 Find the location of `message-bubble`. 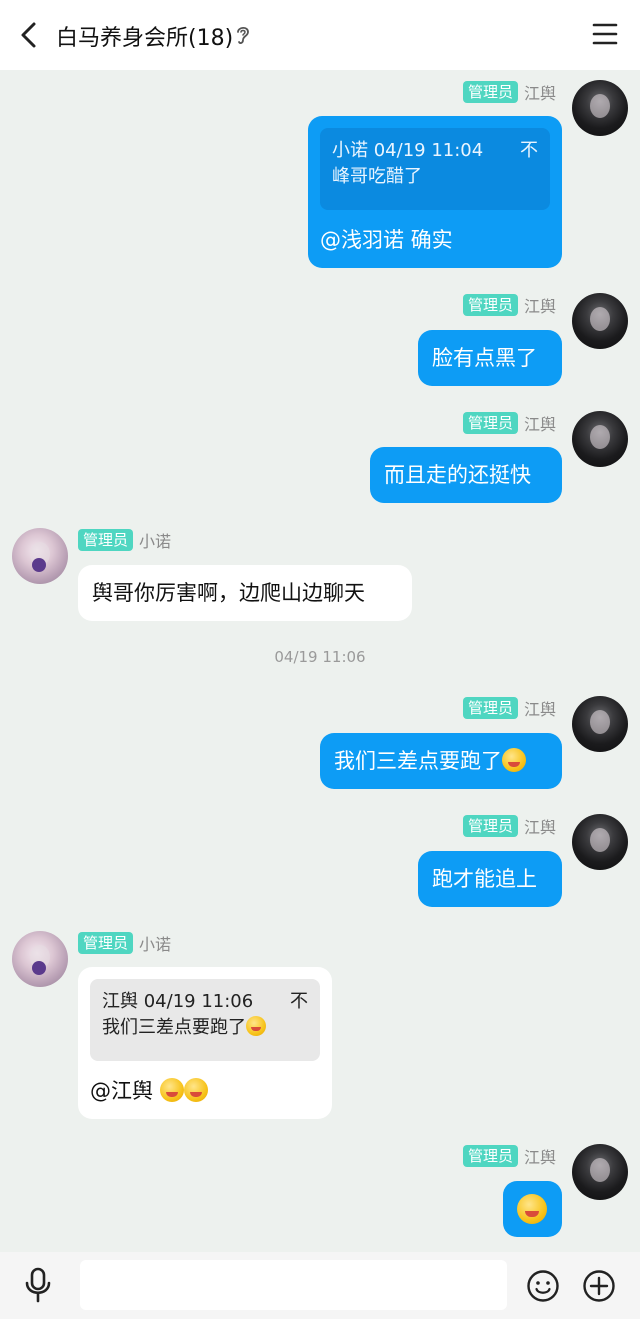

message-bubble is located at coordinates (532, 1209).